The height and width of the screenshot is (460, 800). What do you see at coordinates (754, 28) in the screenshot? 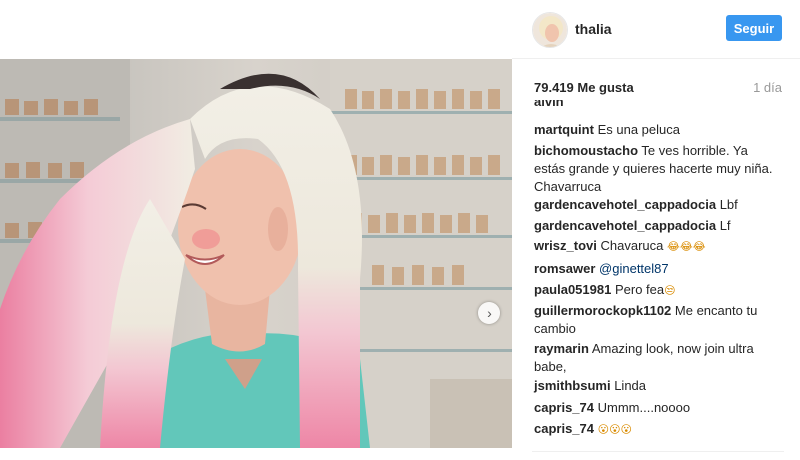
I see `follow-button: Seguir` at bounding box center [754, 28].